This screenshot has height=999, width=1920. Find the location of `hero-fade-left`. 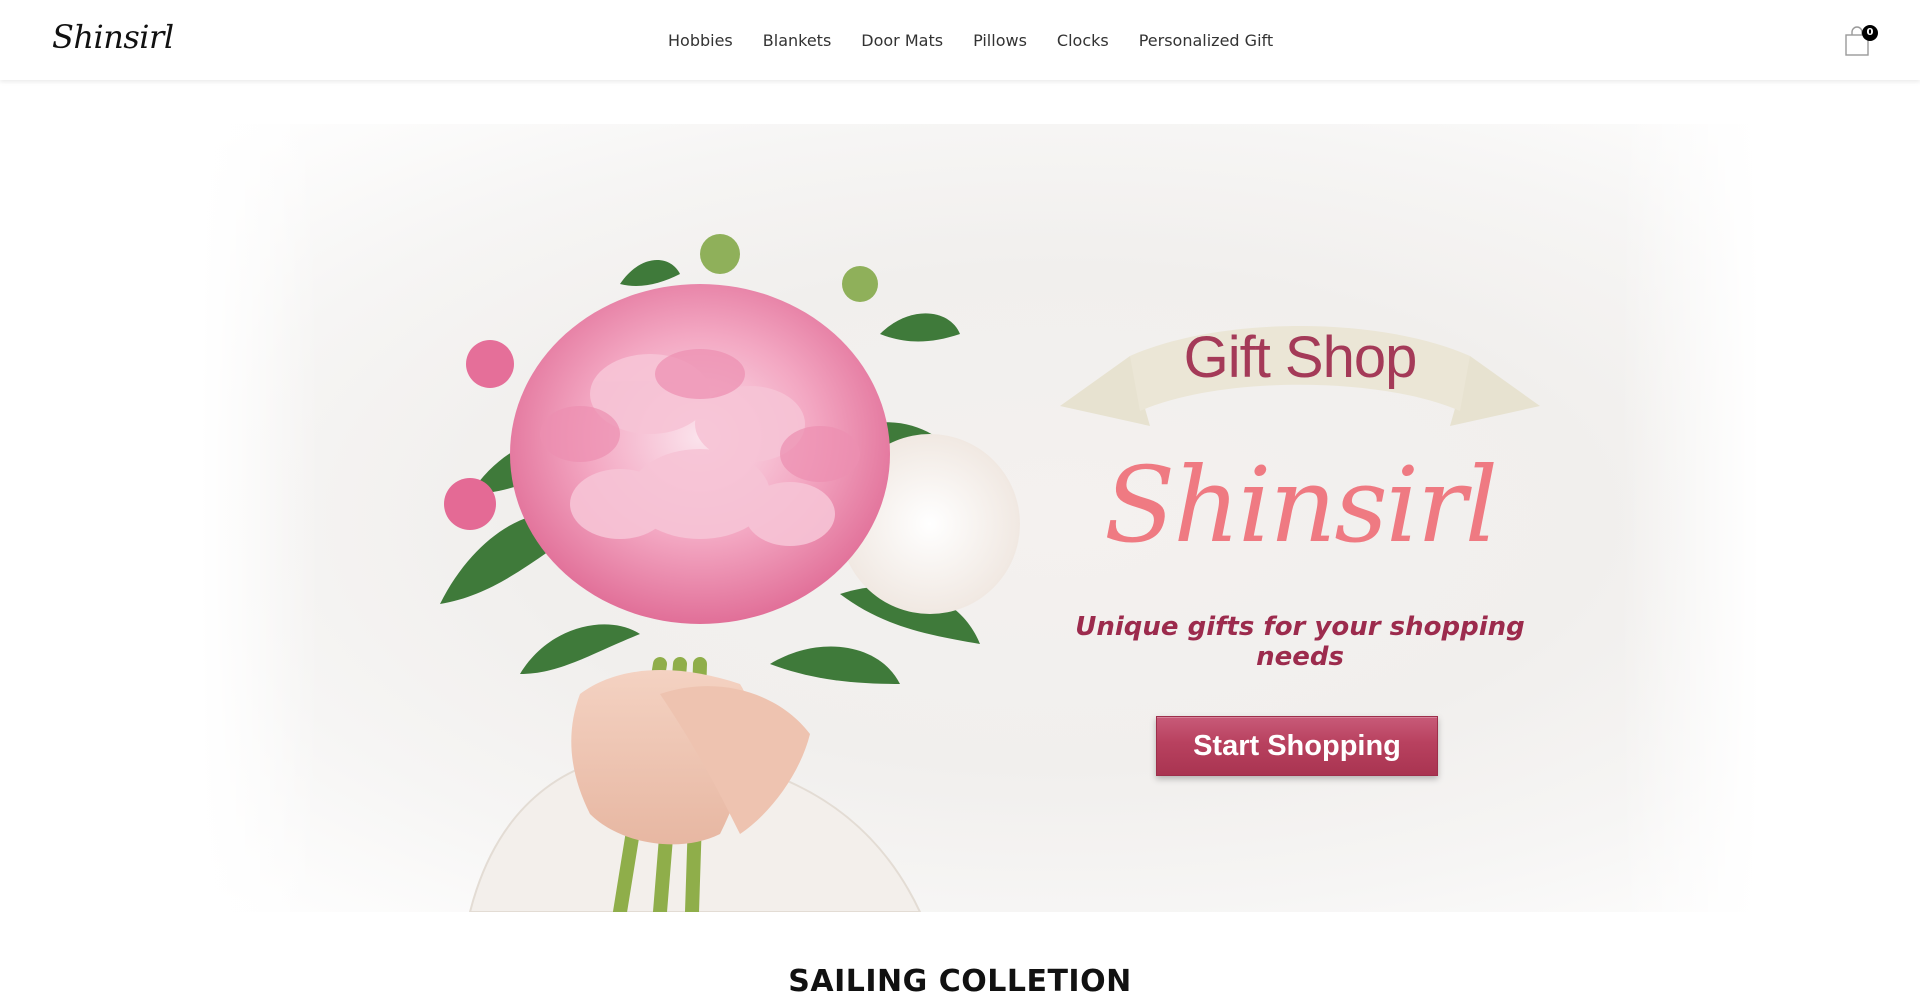

hero-fade-left is located at coordinates (260, 518).